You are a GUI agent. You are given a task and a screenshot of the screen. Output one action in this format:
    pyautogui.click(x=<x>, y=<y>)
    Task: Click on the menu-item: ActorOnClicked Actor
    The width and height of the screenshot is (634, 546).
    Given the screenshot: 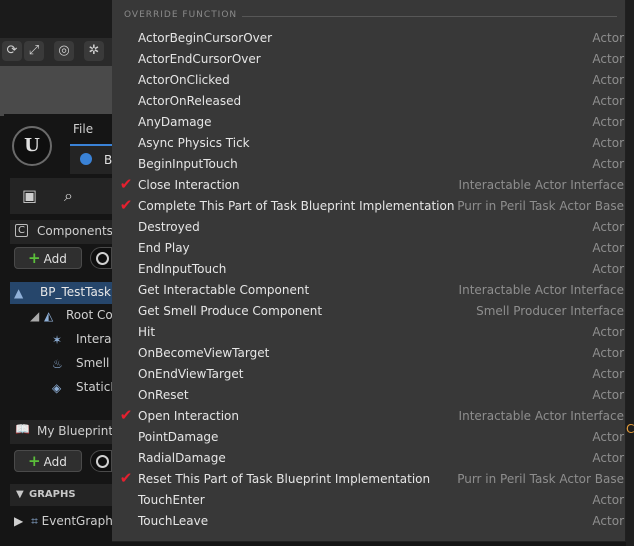 What is the action you would take?
    pyautogui.click(x=369, y=80)
    